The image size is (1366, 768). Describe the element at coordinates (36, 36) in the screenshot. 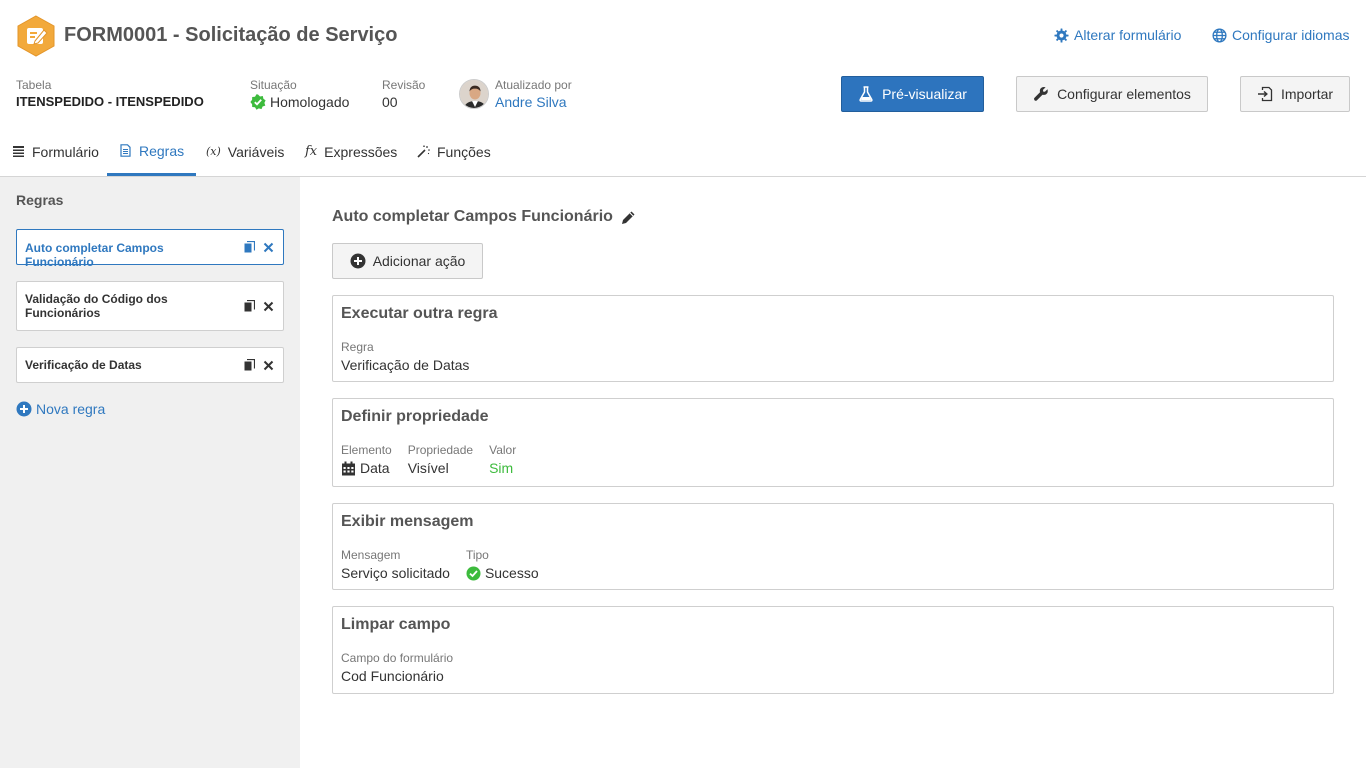

I see `form-logo-icon` at that location.